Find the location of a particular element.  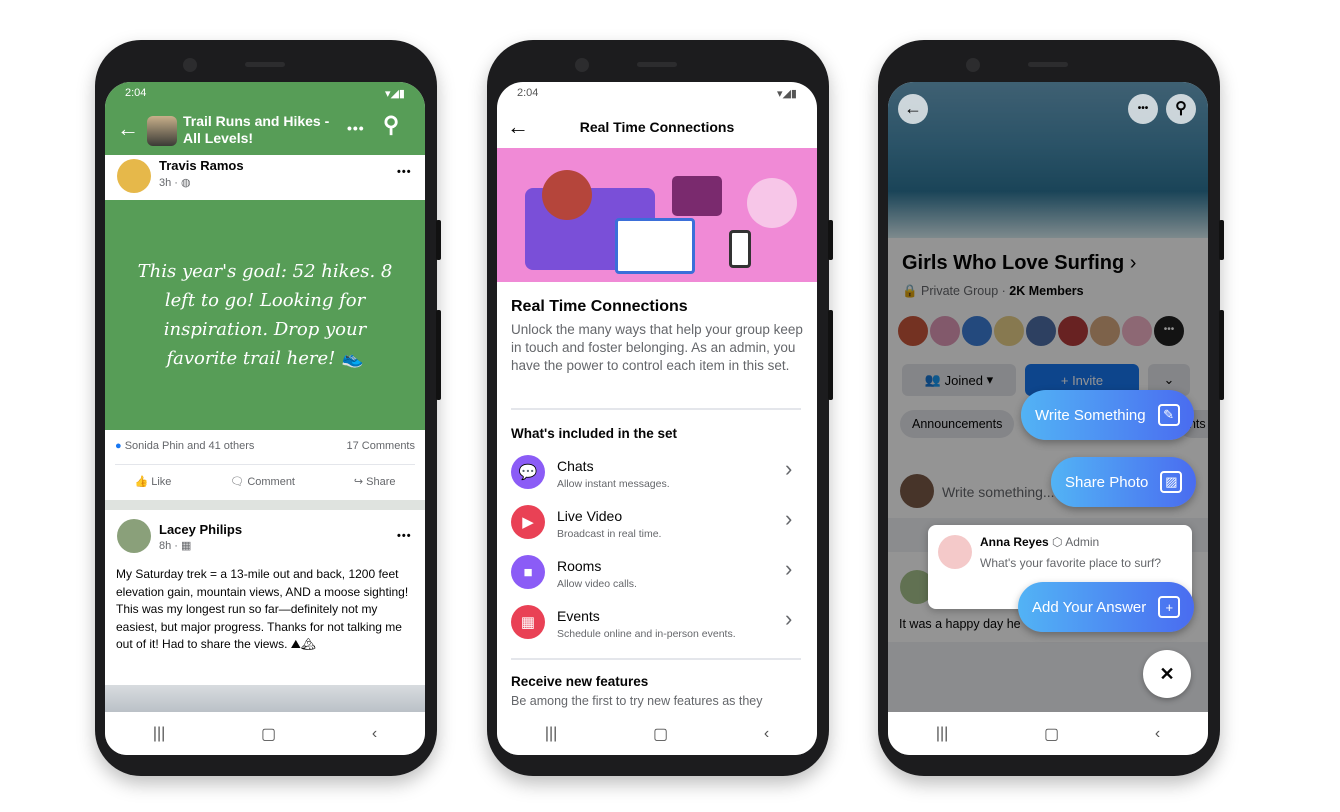

group-thumbnail is located at coordinates (162, 131).